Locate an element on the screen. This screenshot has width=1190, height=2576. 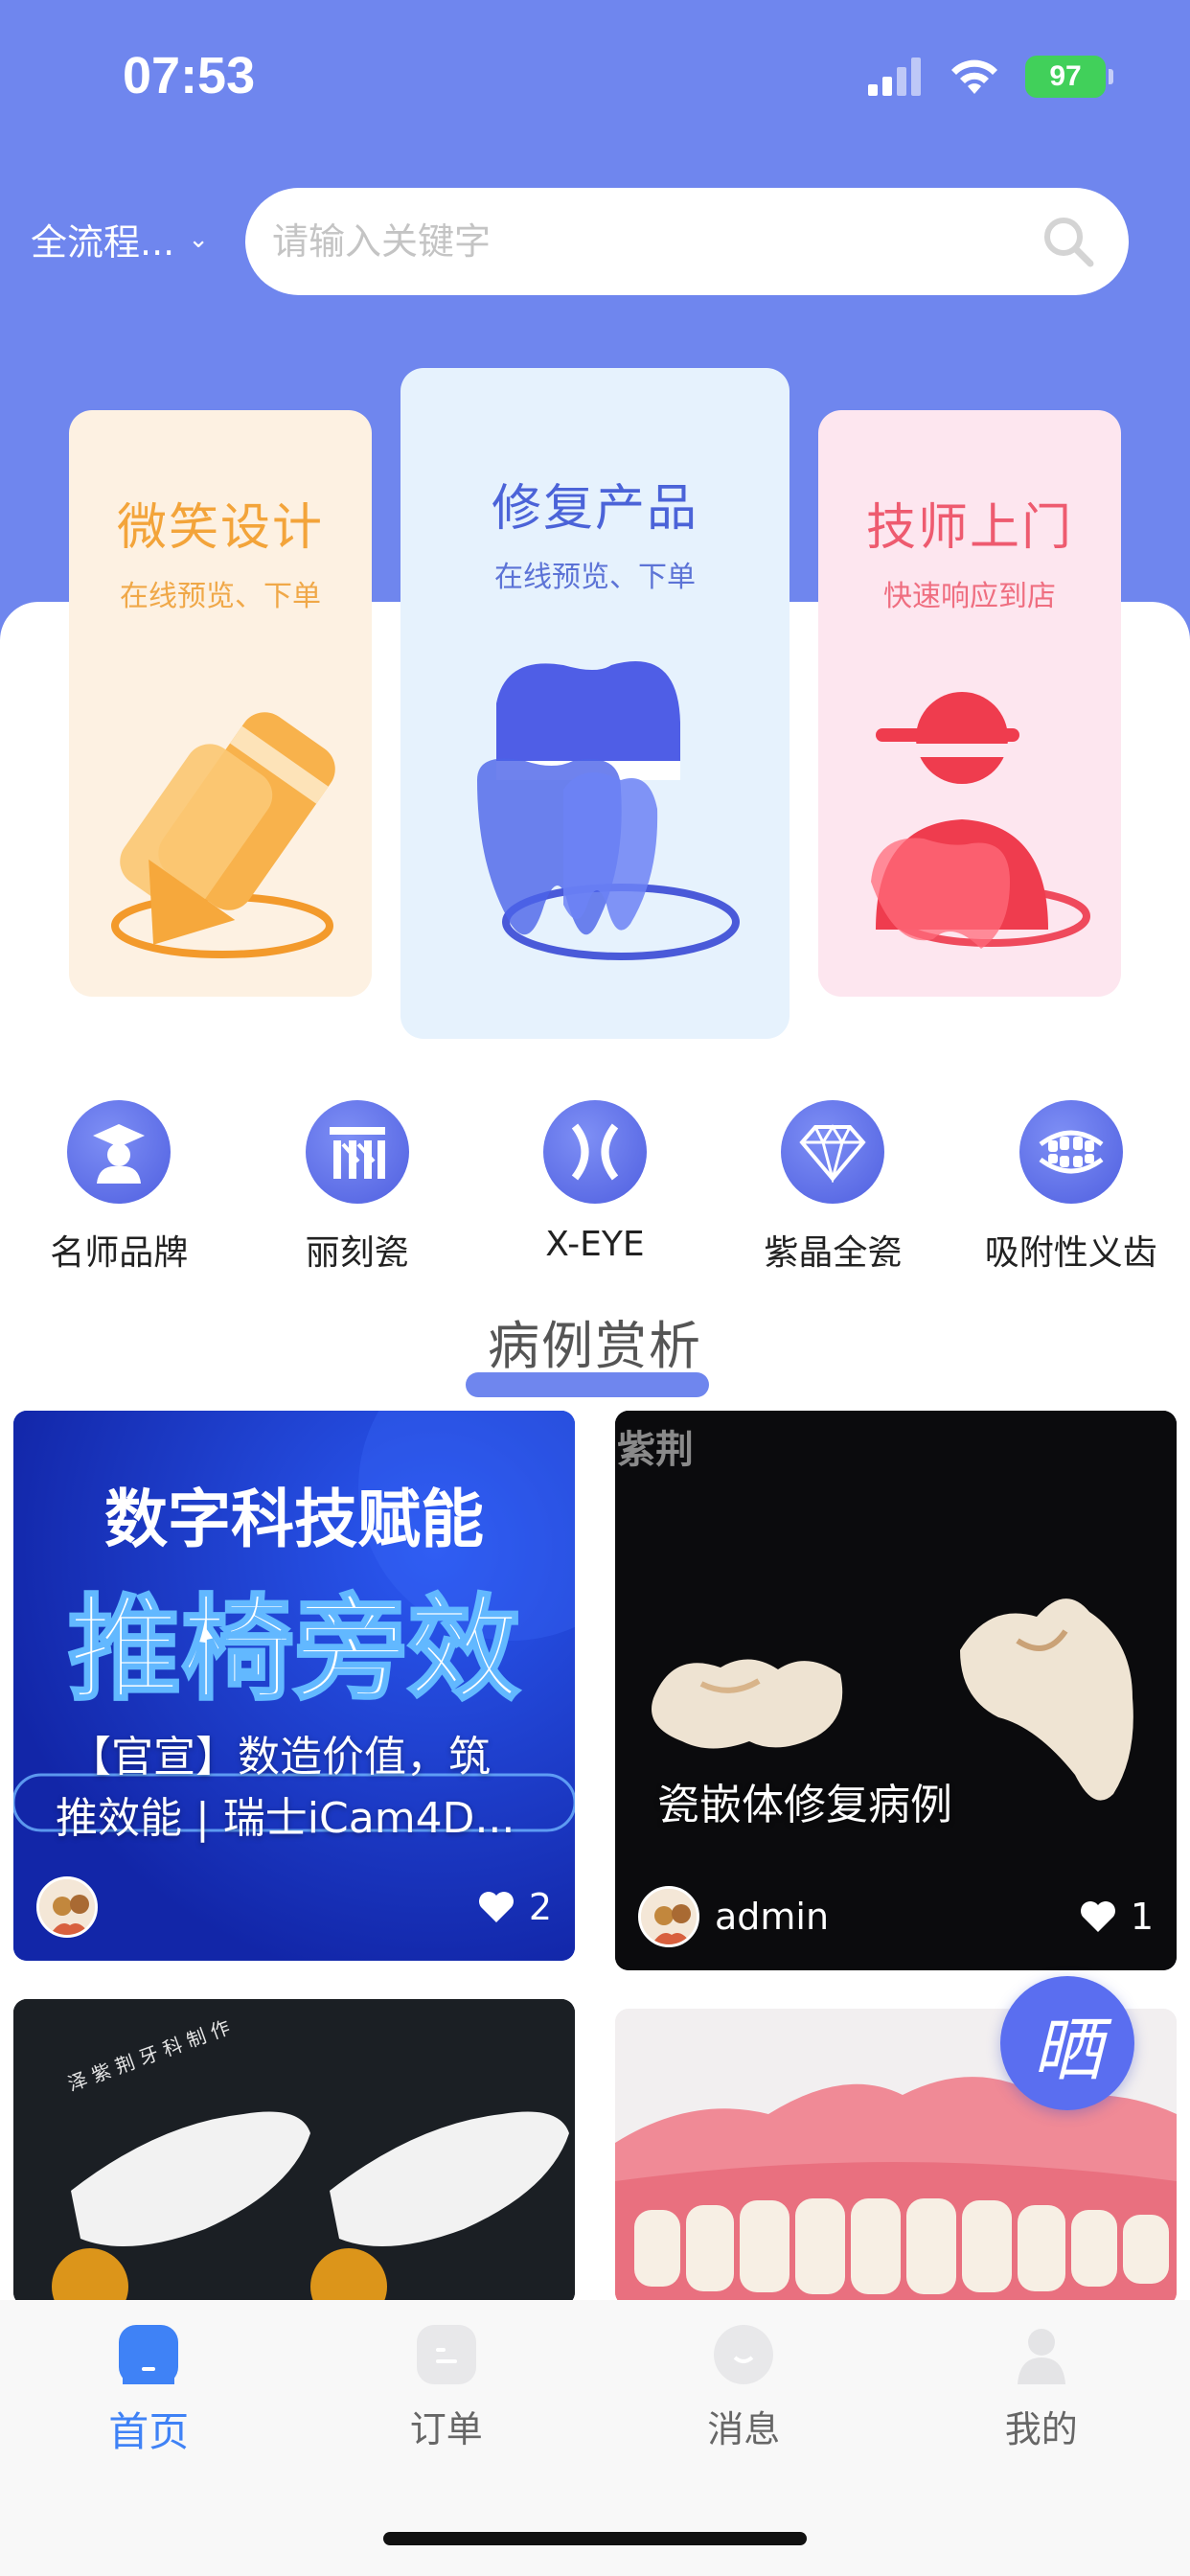
message-icon is located at coordinates (744, 2354).